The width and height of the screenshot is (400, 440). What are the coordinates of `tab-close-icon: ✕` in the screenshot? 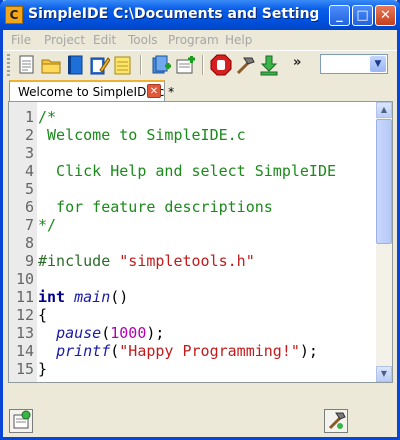 It's located at (154, 91).